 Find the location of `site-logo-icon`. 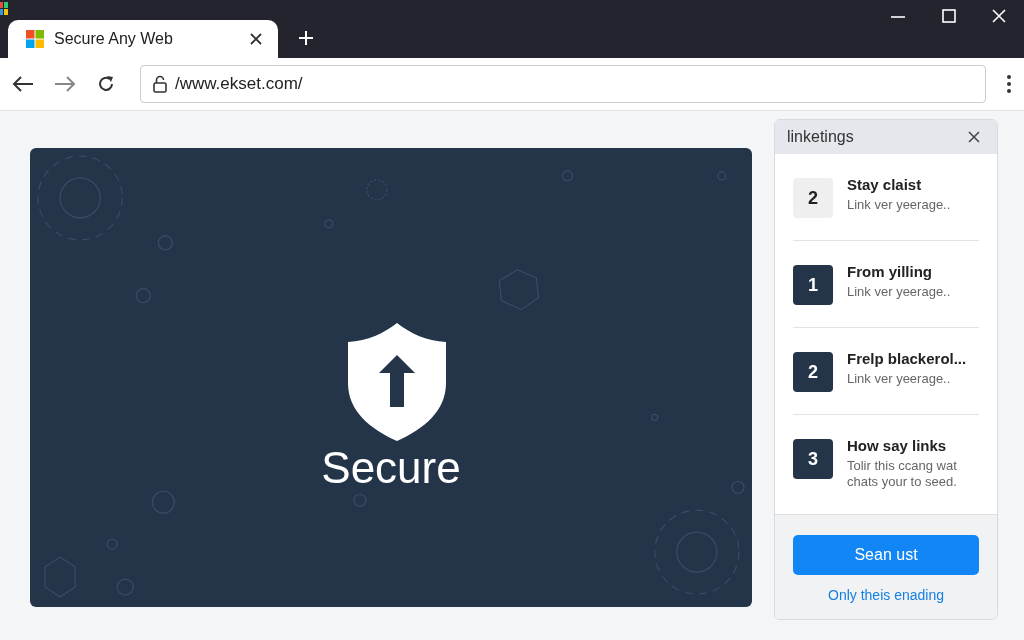

site-logo-icon is located at coordinates (35, 39).